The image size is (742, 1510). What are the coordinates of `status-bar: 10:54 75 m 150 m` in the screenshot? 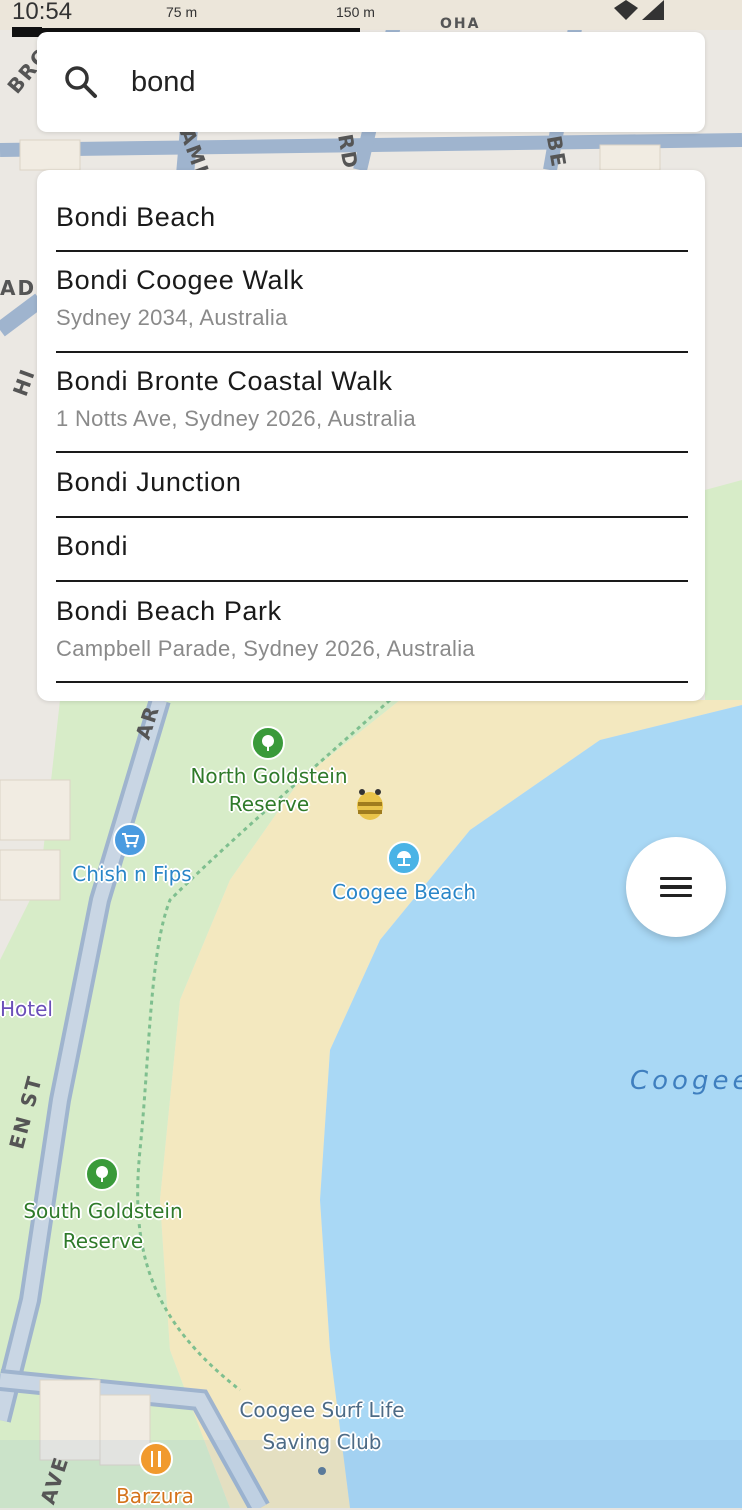 It's located at (371, 14).